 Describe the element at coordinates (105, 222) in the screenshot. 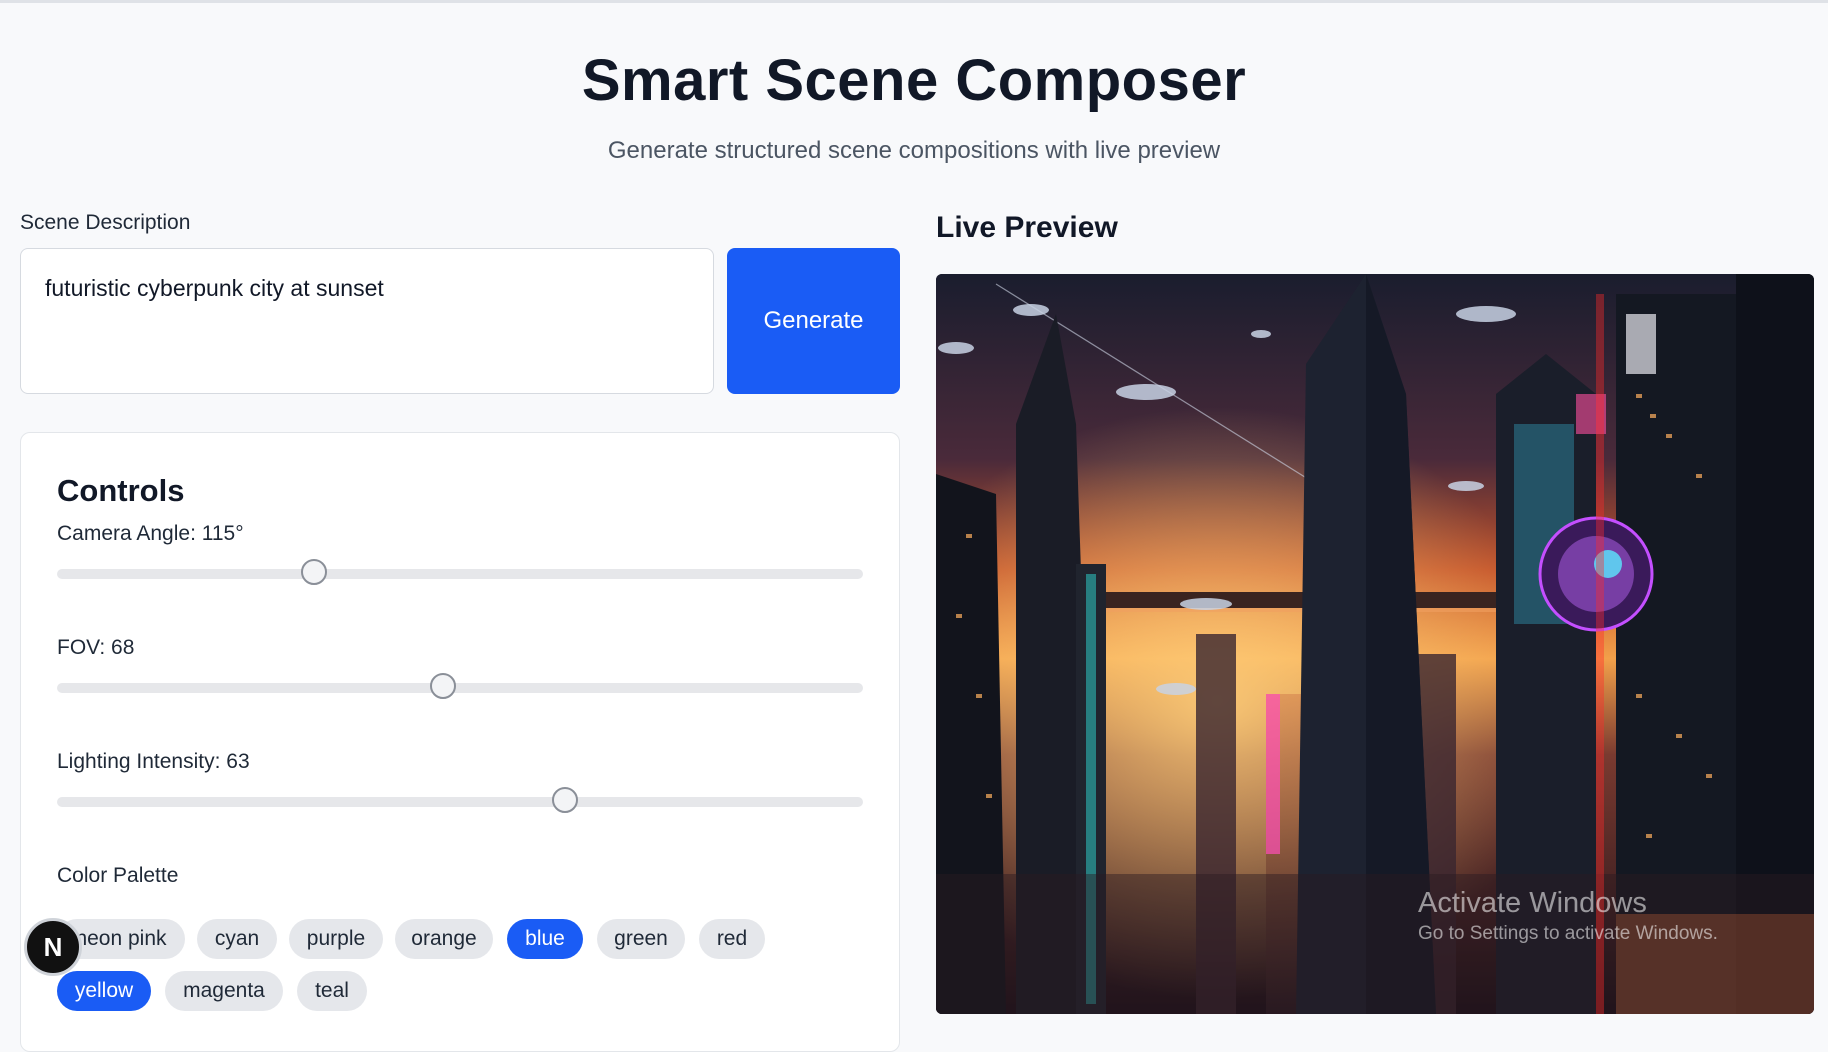

I see `scene-description-label: Scene Description` at that location.